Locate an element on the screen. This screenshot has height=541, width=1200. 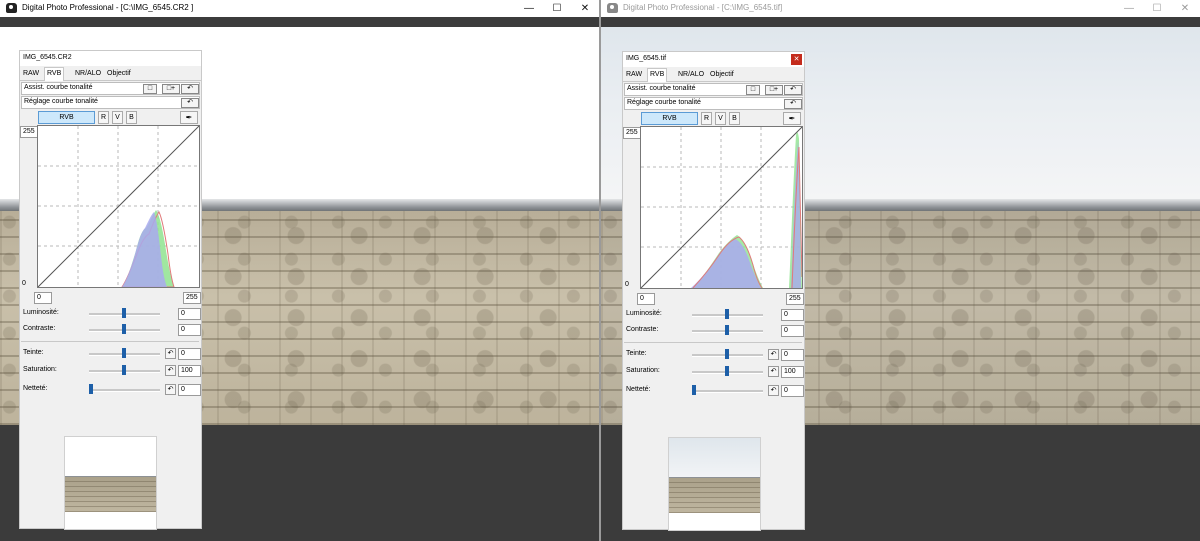
section-divider is located at coordinates (110, 341).